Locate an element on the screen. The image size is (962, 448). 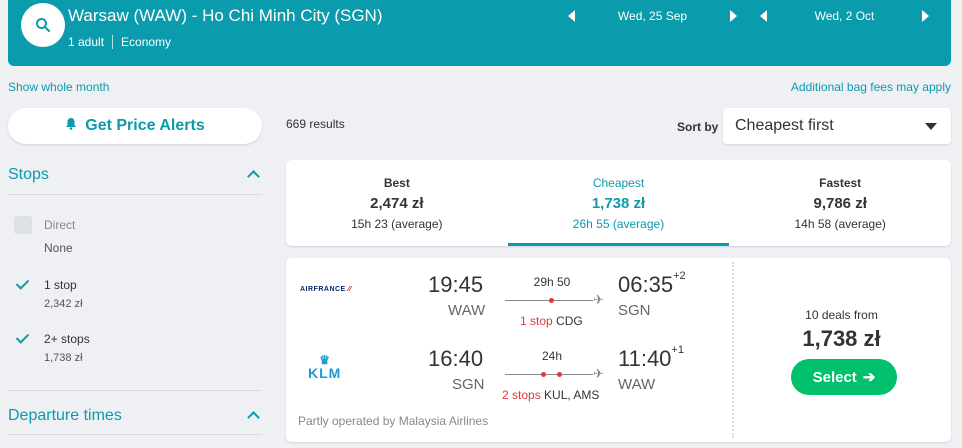
departure-divider is located at coordinates (135, 434).